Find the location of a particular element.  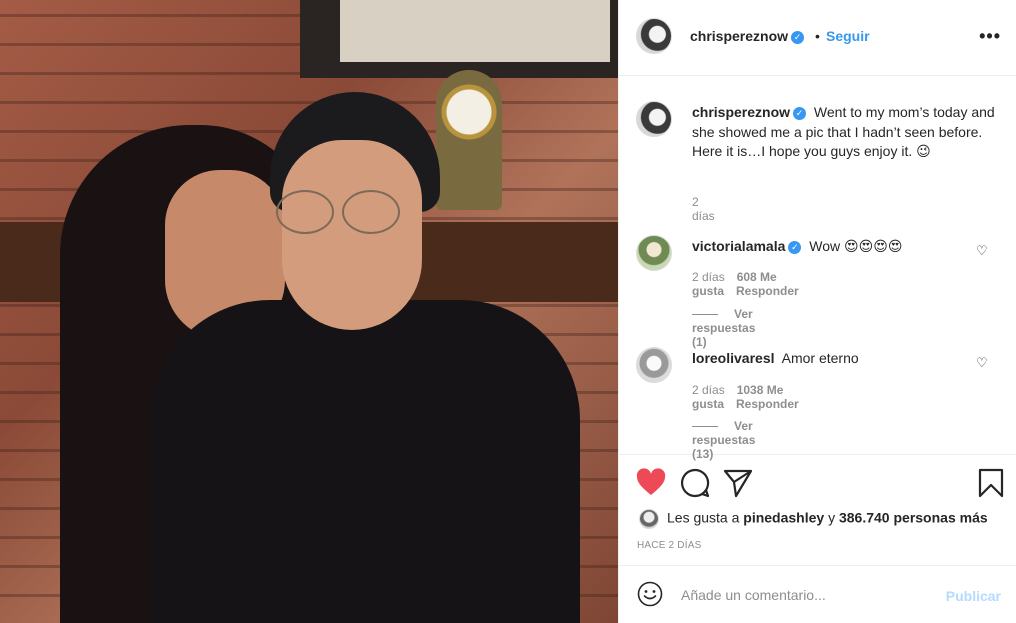

comment-text: loreolivaresl Amor eterno is located at coordinates (847, 359).